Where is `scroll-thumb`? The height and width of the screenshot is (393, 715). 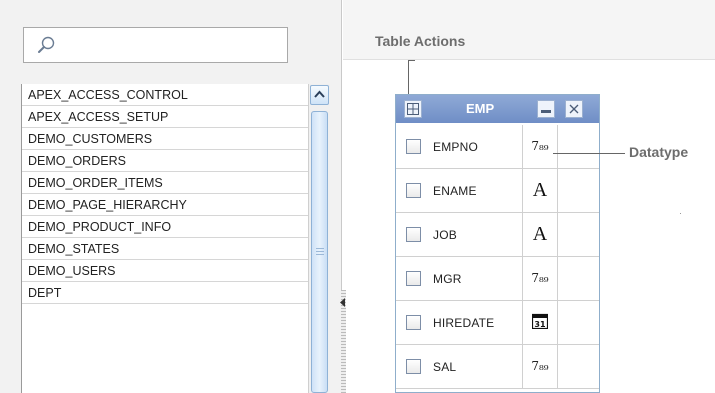 scroll-thumb is located at coordinates (319, 252).